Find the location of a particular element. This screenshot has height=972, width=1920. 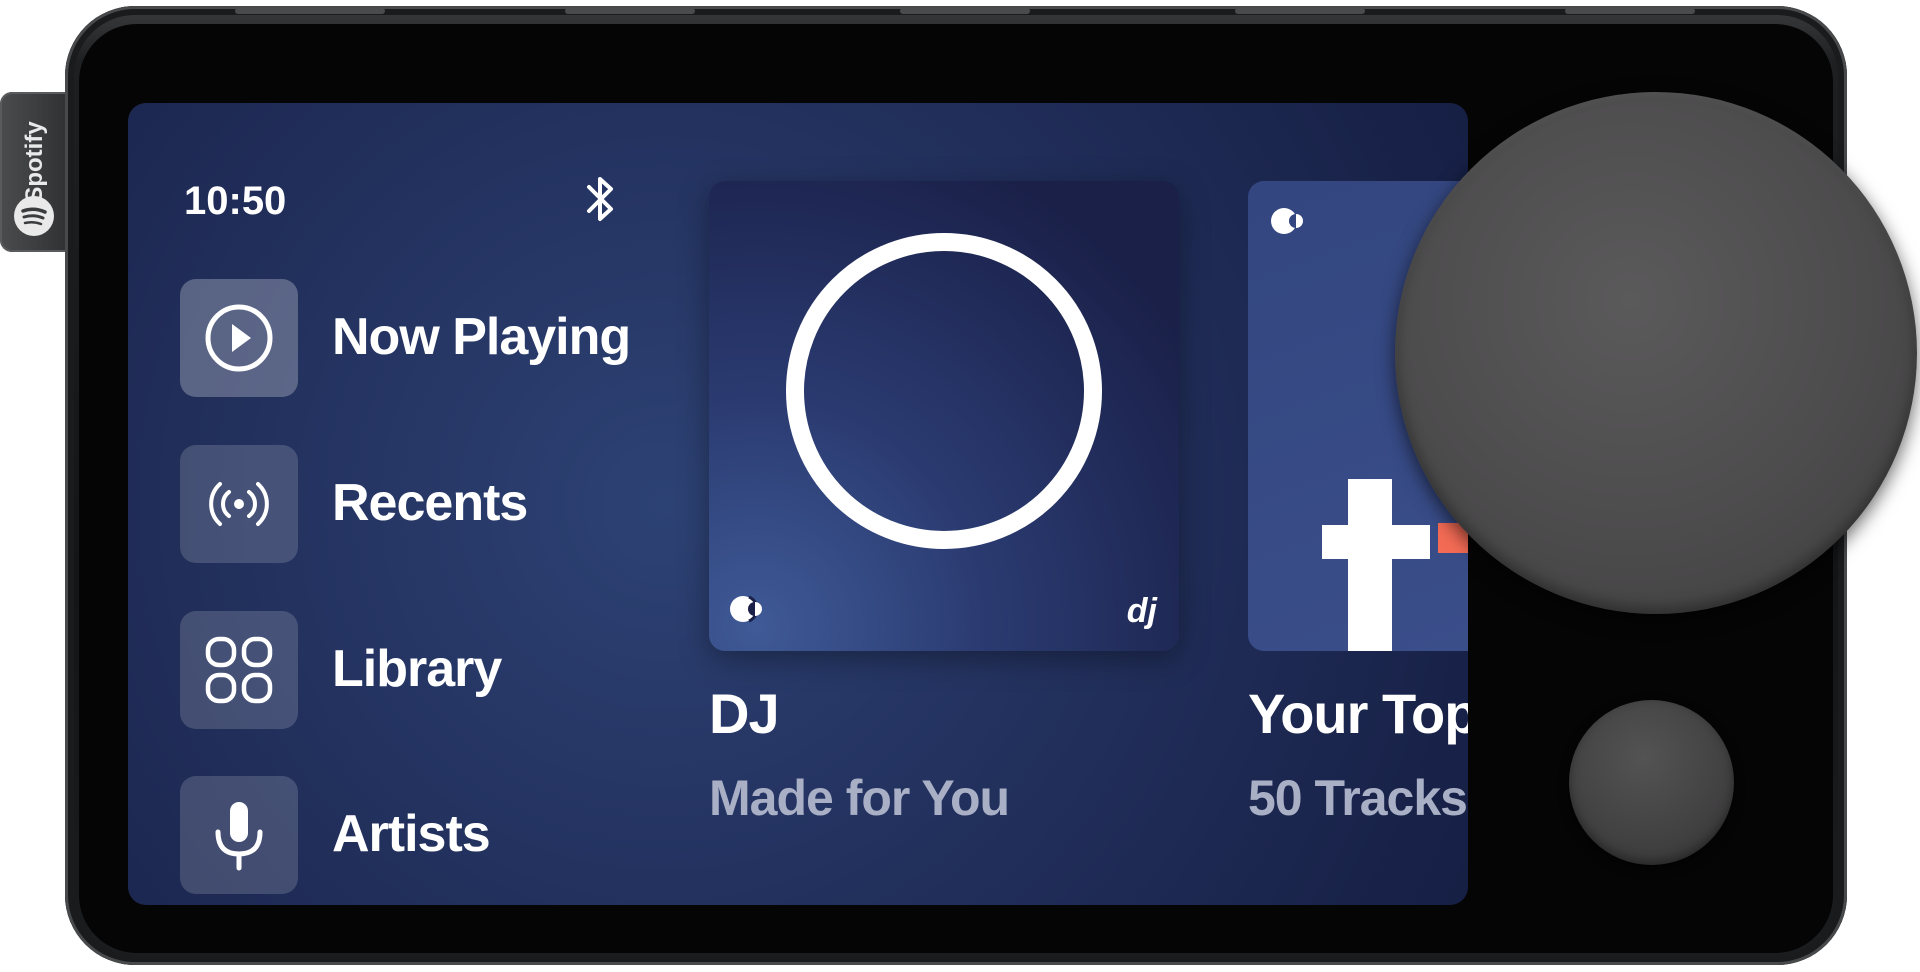

back-button is located at coordinates (1651, 782).